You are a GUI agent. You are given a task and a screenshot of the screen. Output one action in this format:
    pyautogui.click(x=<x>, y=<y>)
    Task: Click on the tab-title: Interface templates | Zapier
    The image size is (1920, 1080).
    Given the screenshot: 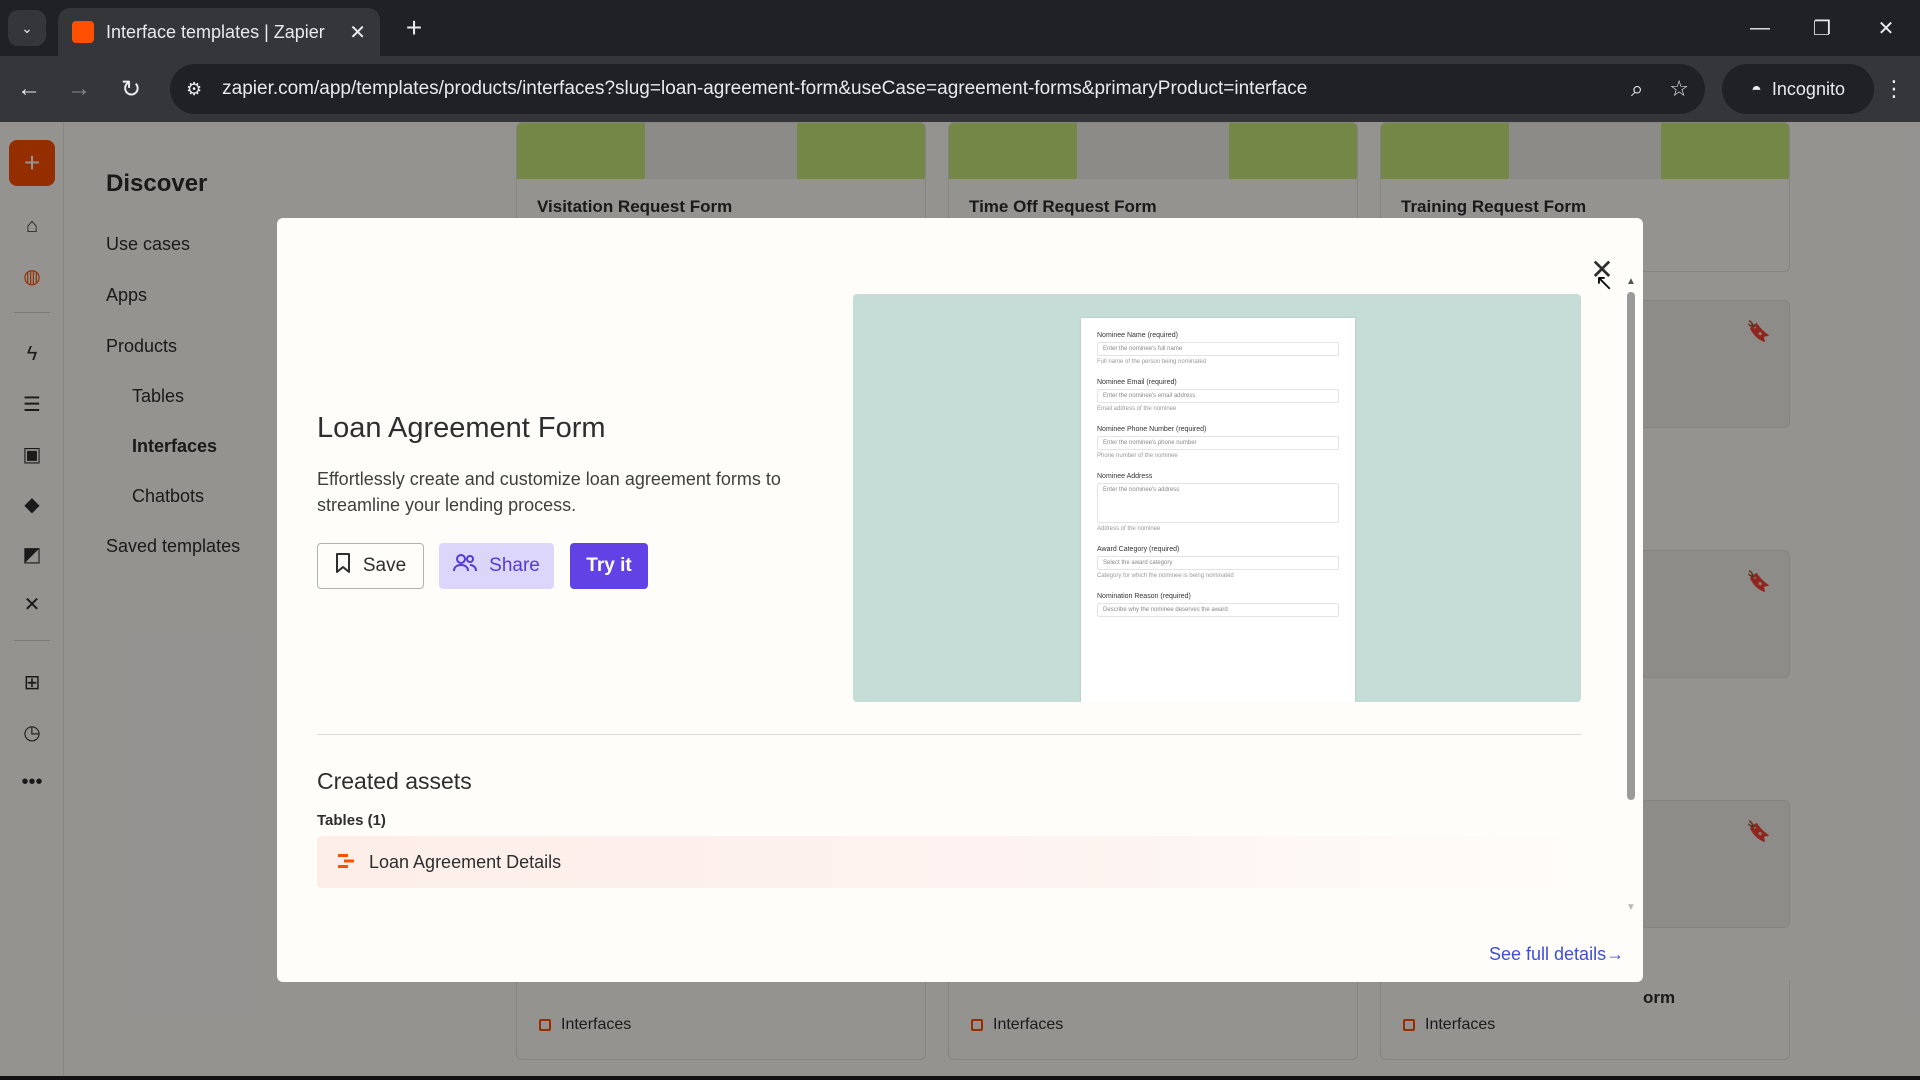 What is the action you would take?
    pyautogui.click(x=215, y=31)
    